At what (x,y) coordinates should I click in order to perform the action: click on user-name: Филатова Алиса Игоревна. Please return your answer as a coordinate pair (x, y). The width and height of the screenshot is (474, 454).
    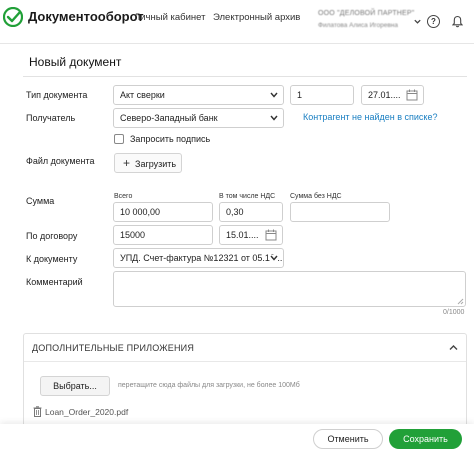
    Looking at the image, I should click on (358, 25).